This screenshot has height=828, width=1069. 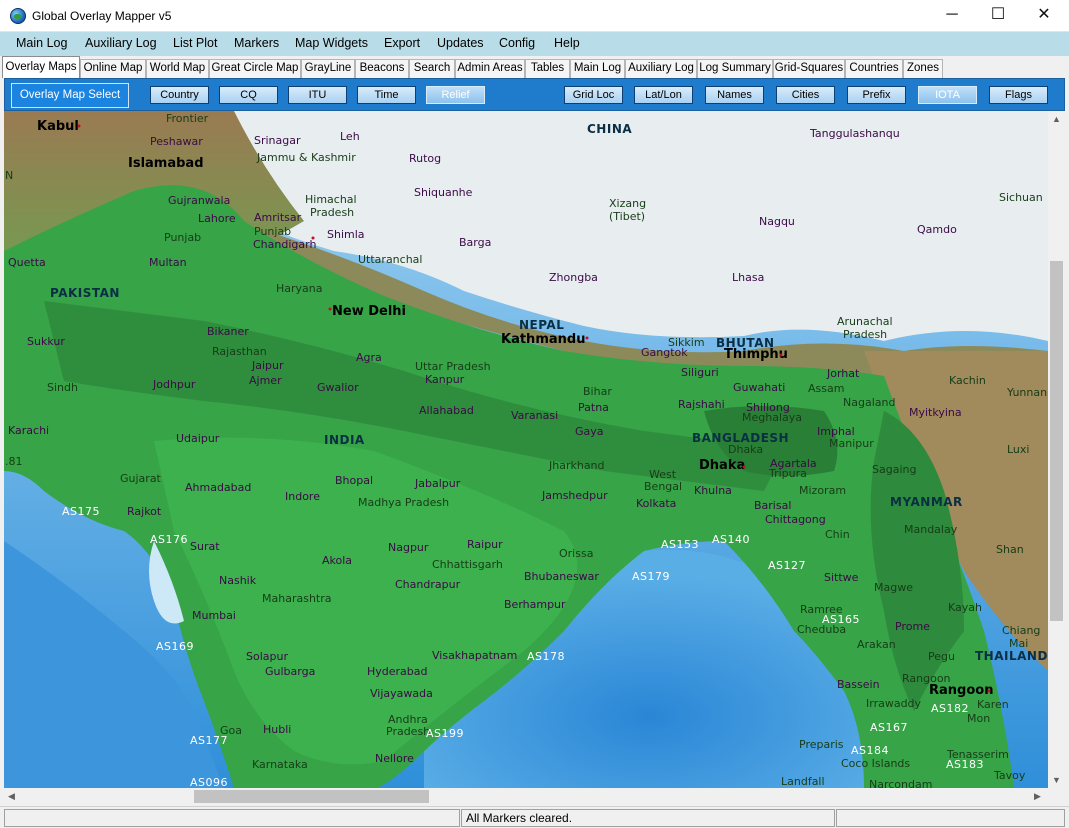 What do you see at coordinates (680, 544) in the screenshot?
I see `iota-as153: AS153` at bounding box center [680, 544].